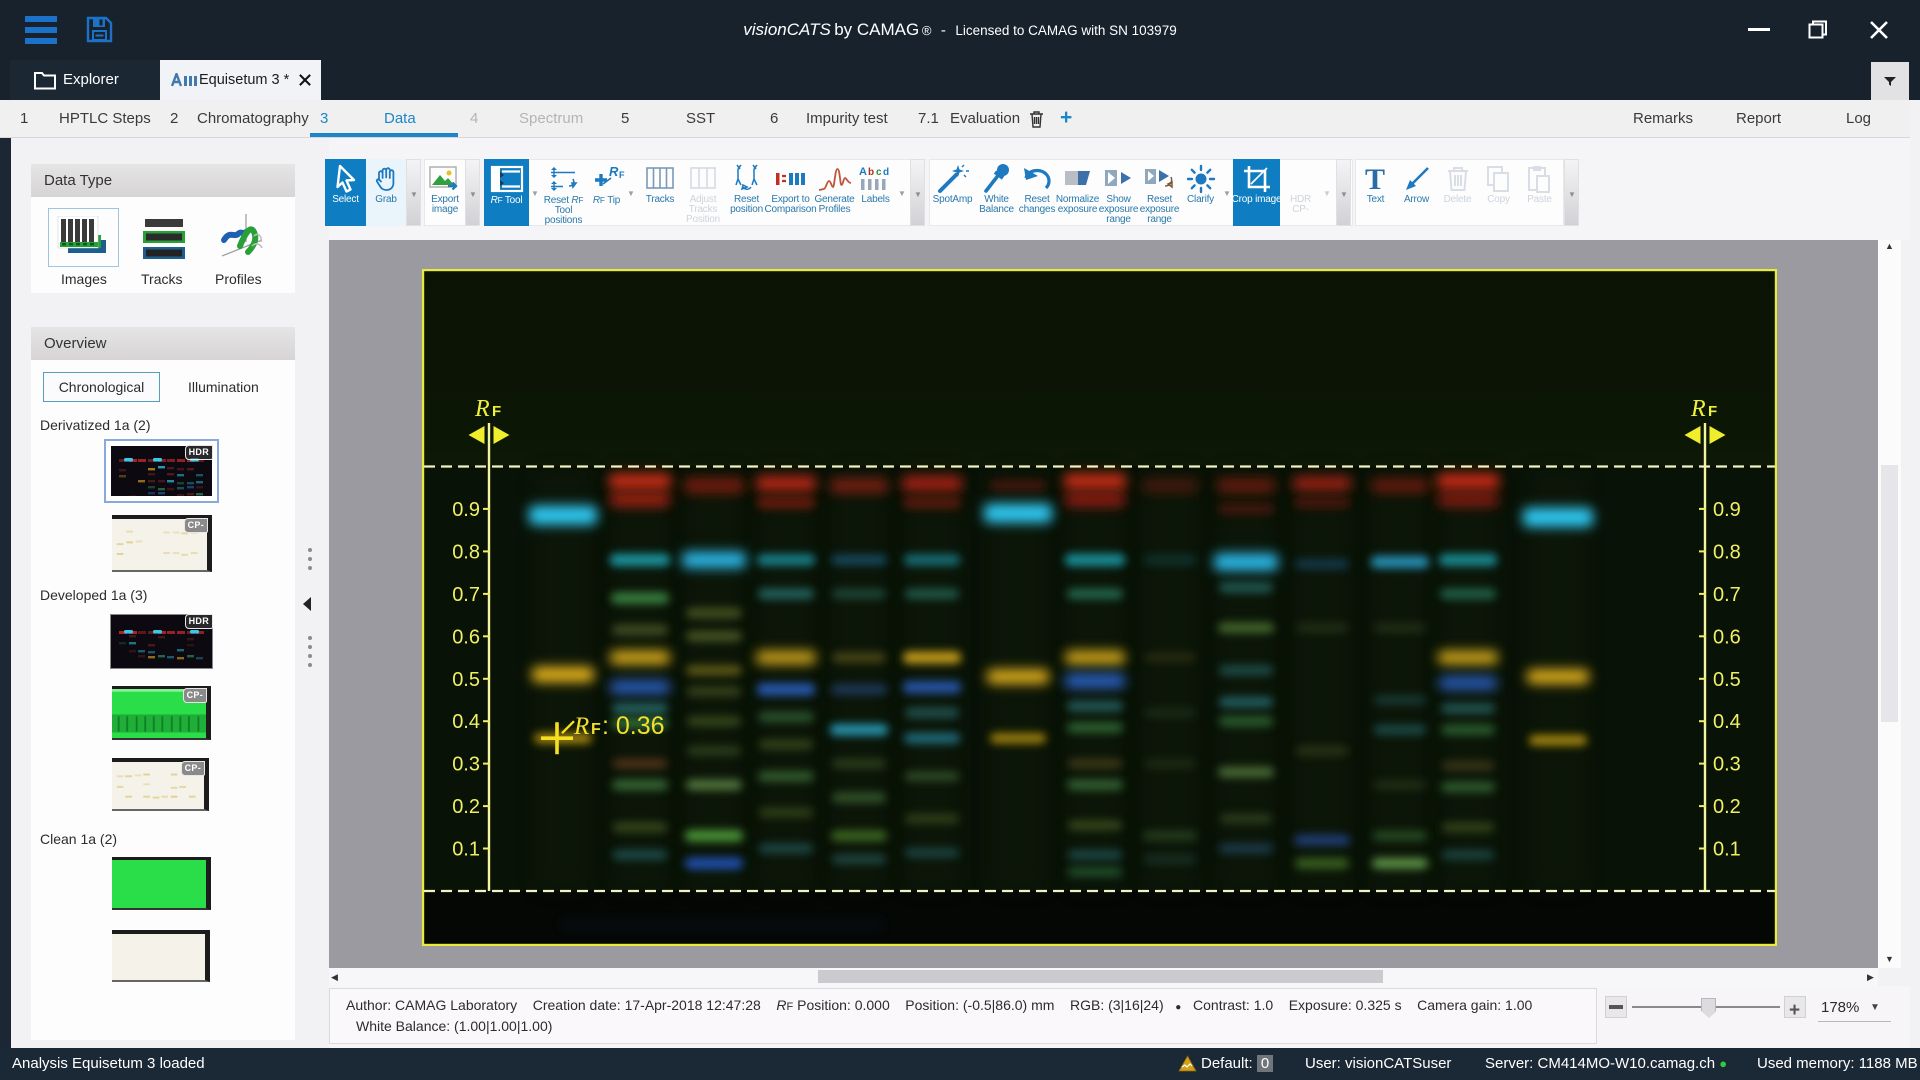 The height and width of the screenshot is (1080, 1920). I want to click on svg-text: c, so click(879, 172).